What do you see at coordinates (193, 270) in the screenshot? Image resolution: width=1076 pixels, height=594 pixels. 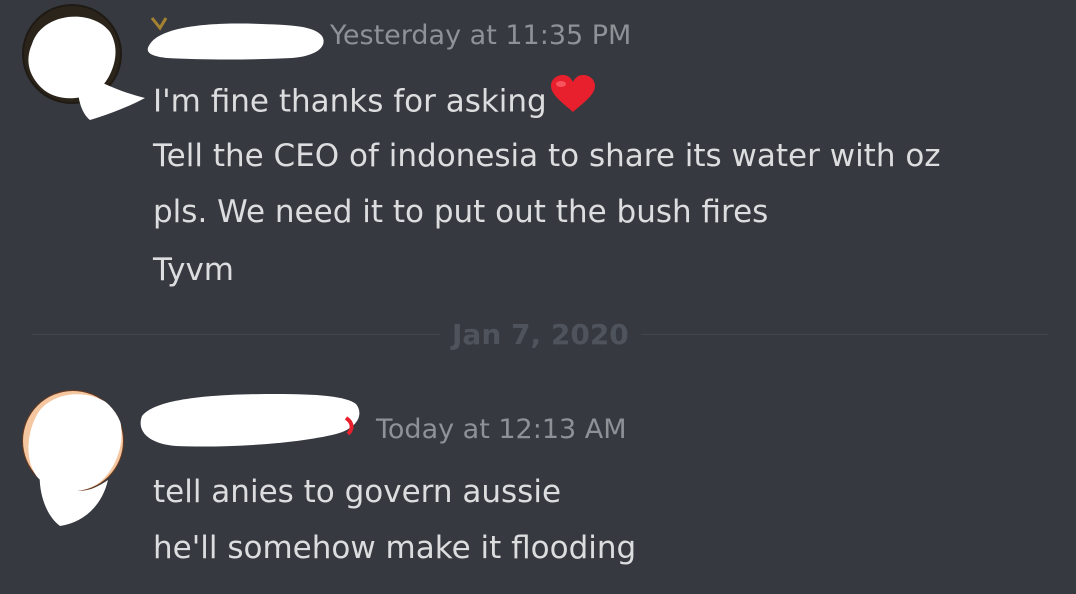 I see `message-line: Tyvm` at bounding box center [193, 270].